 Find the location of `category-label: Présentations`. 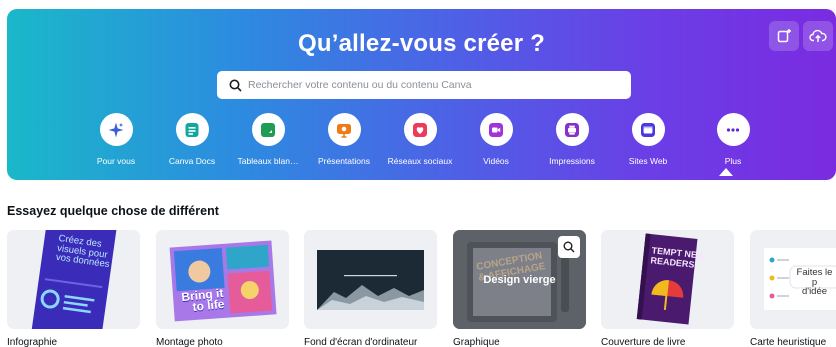

category-label: Présentations is located at coordinates (344, 161).